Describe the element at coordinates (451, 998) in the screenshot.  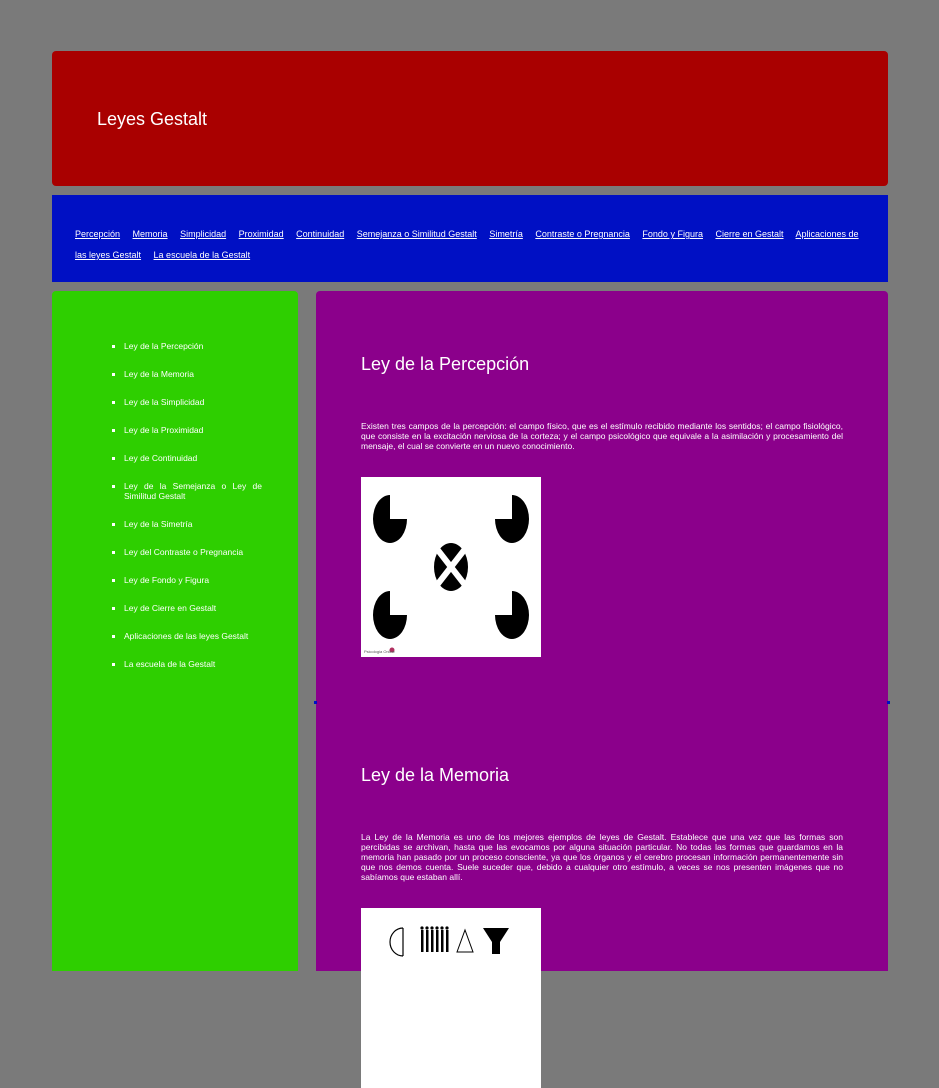
I see `memoria-figure-image` at that location.